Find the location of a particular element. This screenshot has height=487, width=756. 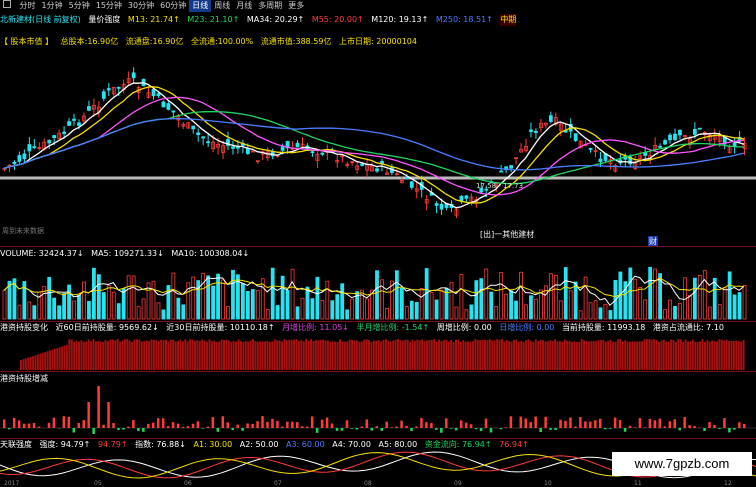

strength-a3: A3: 60.00 is located at coordinates (305, 444).